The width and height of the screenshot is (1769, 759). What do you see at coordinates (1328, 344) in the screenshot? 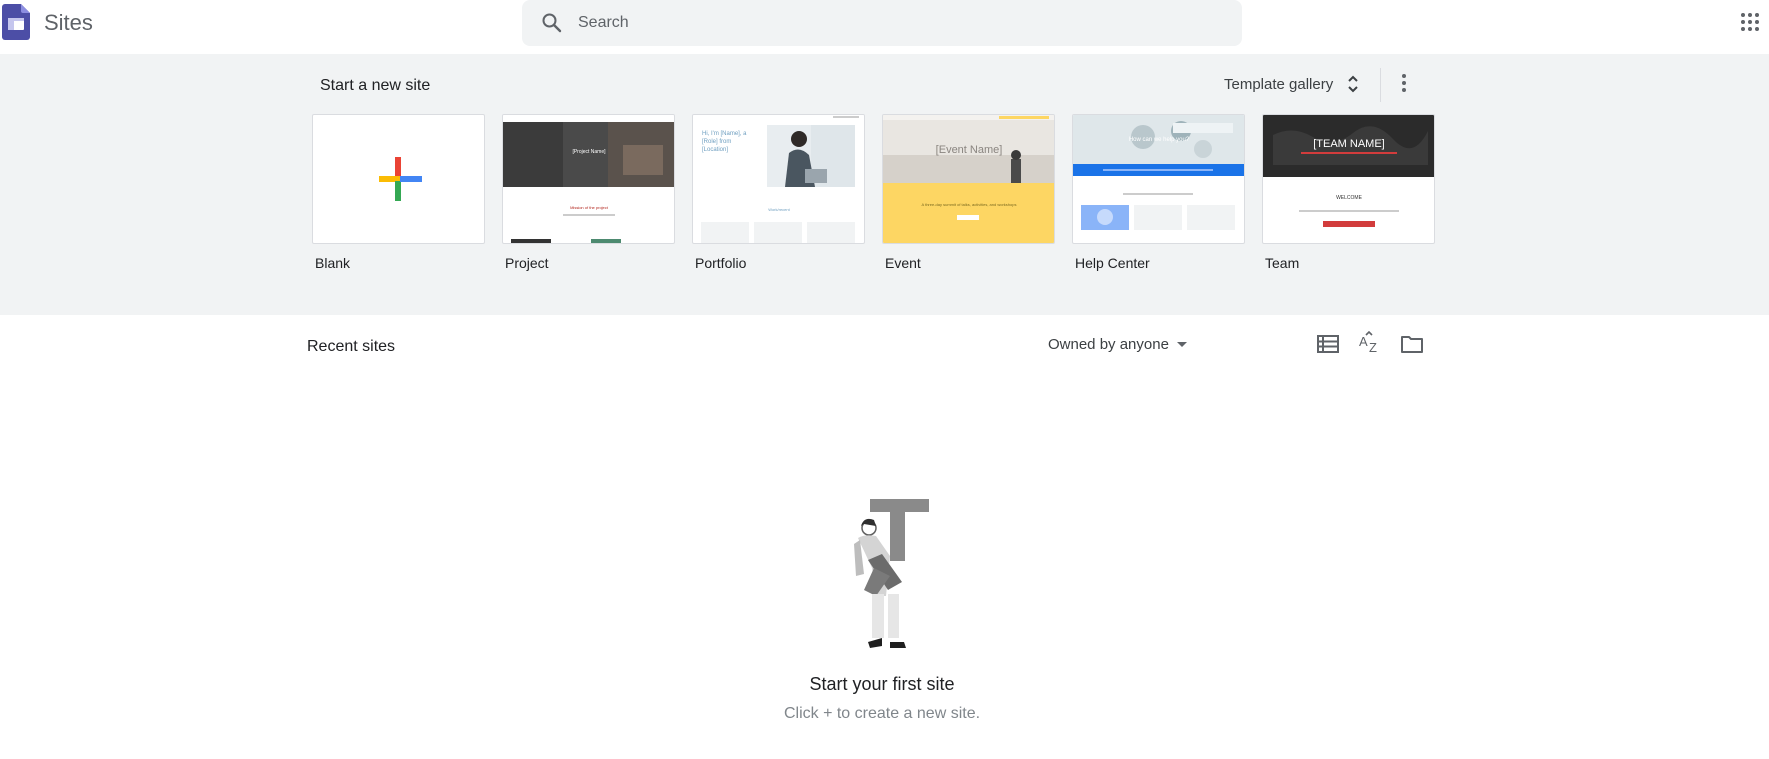
I see `list-view-icon` at bounding box center [1328, 344].